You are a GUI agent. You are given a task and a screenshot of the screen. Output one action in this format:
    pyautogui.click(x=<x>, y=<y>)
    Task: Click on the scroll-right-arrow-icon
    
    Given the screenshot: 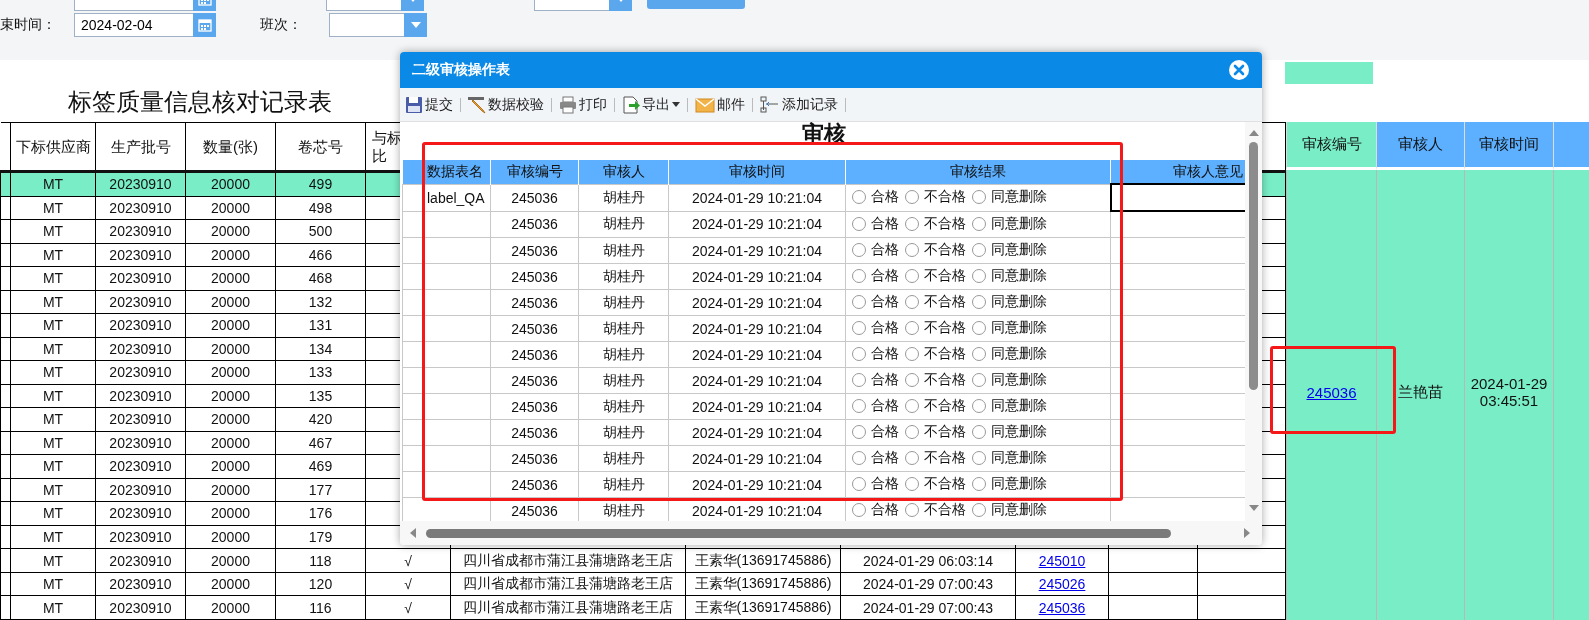 What is the action you would take?
    pyautogui.click(x=1247, y=533)
    